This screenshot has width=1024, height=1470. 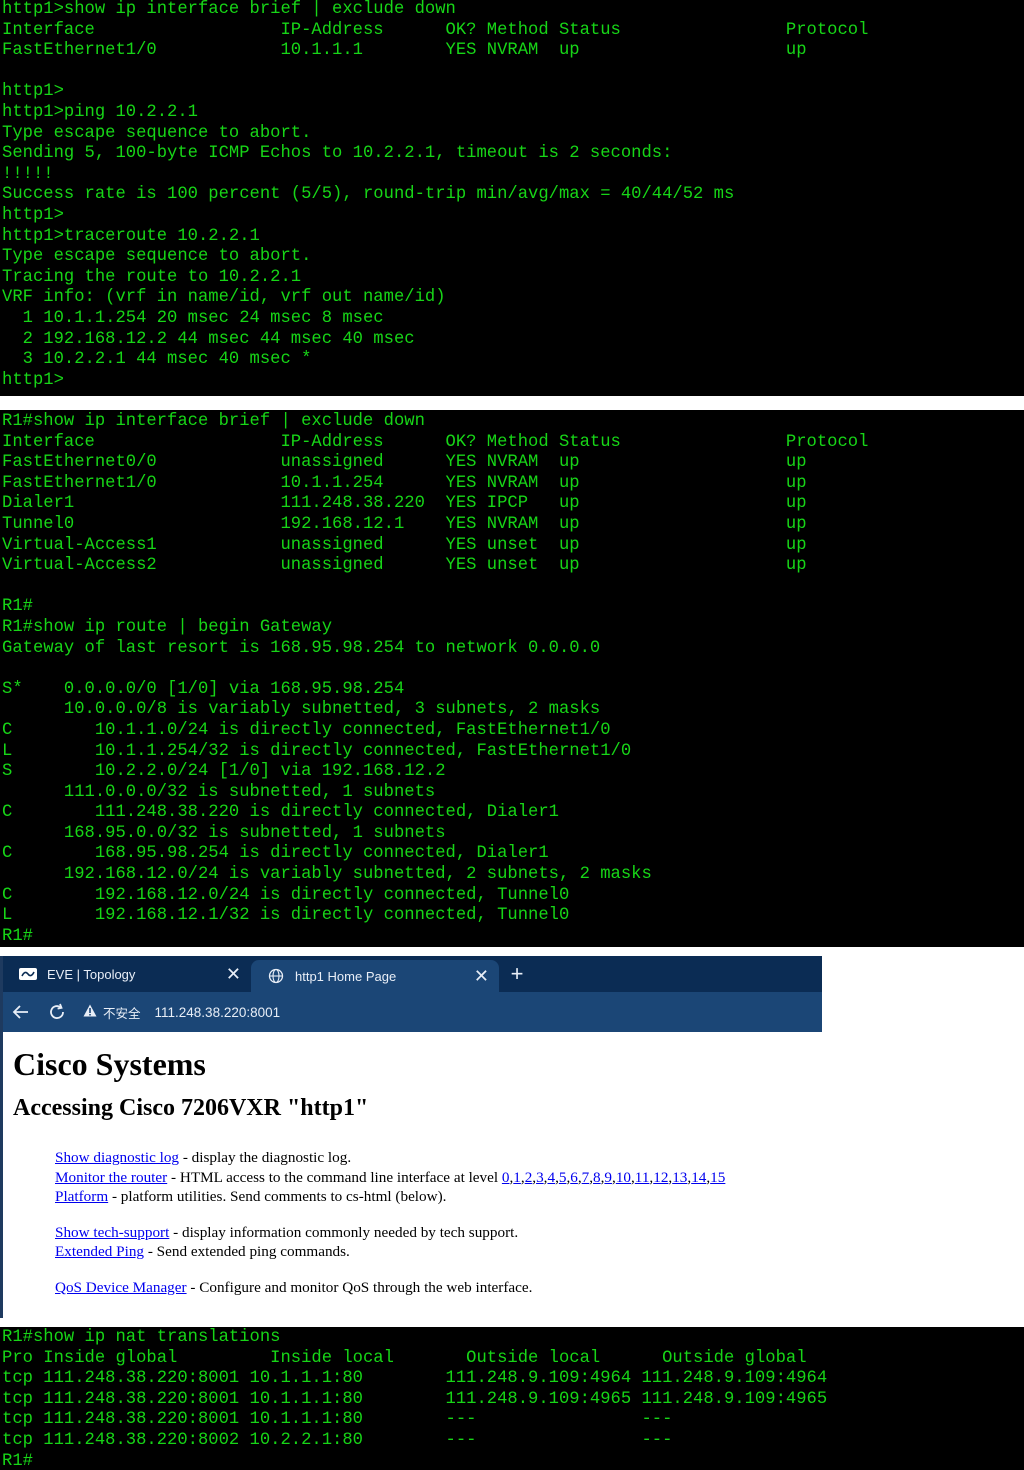 What do you see at coordinates (517, 974) in the screenshot?
I see `new-tab-button: +` at bounding box center [517, 974].